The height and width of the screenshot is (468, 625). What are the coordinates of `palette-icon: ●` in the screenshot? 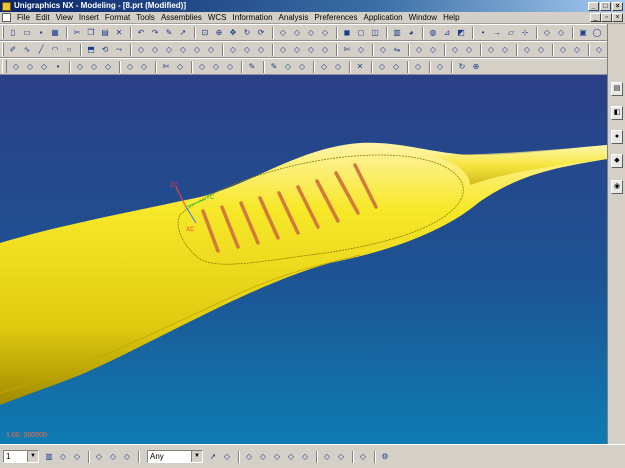 It's located at (617, 137).